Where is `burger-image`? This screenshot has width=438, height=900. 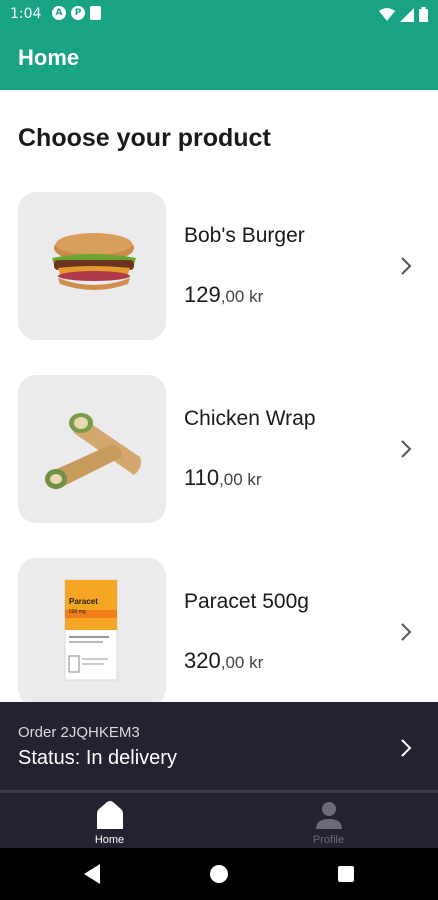
burger-image is located at coordinates (94, 261).